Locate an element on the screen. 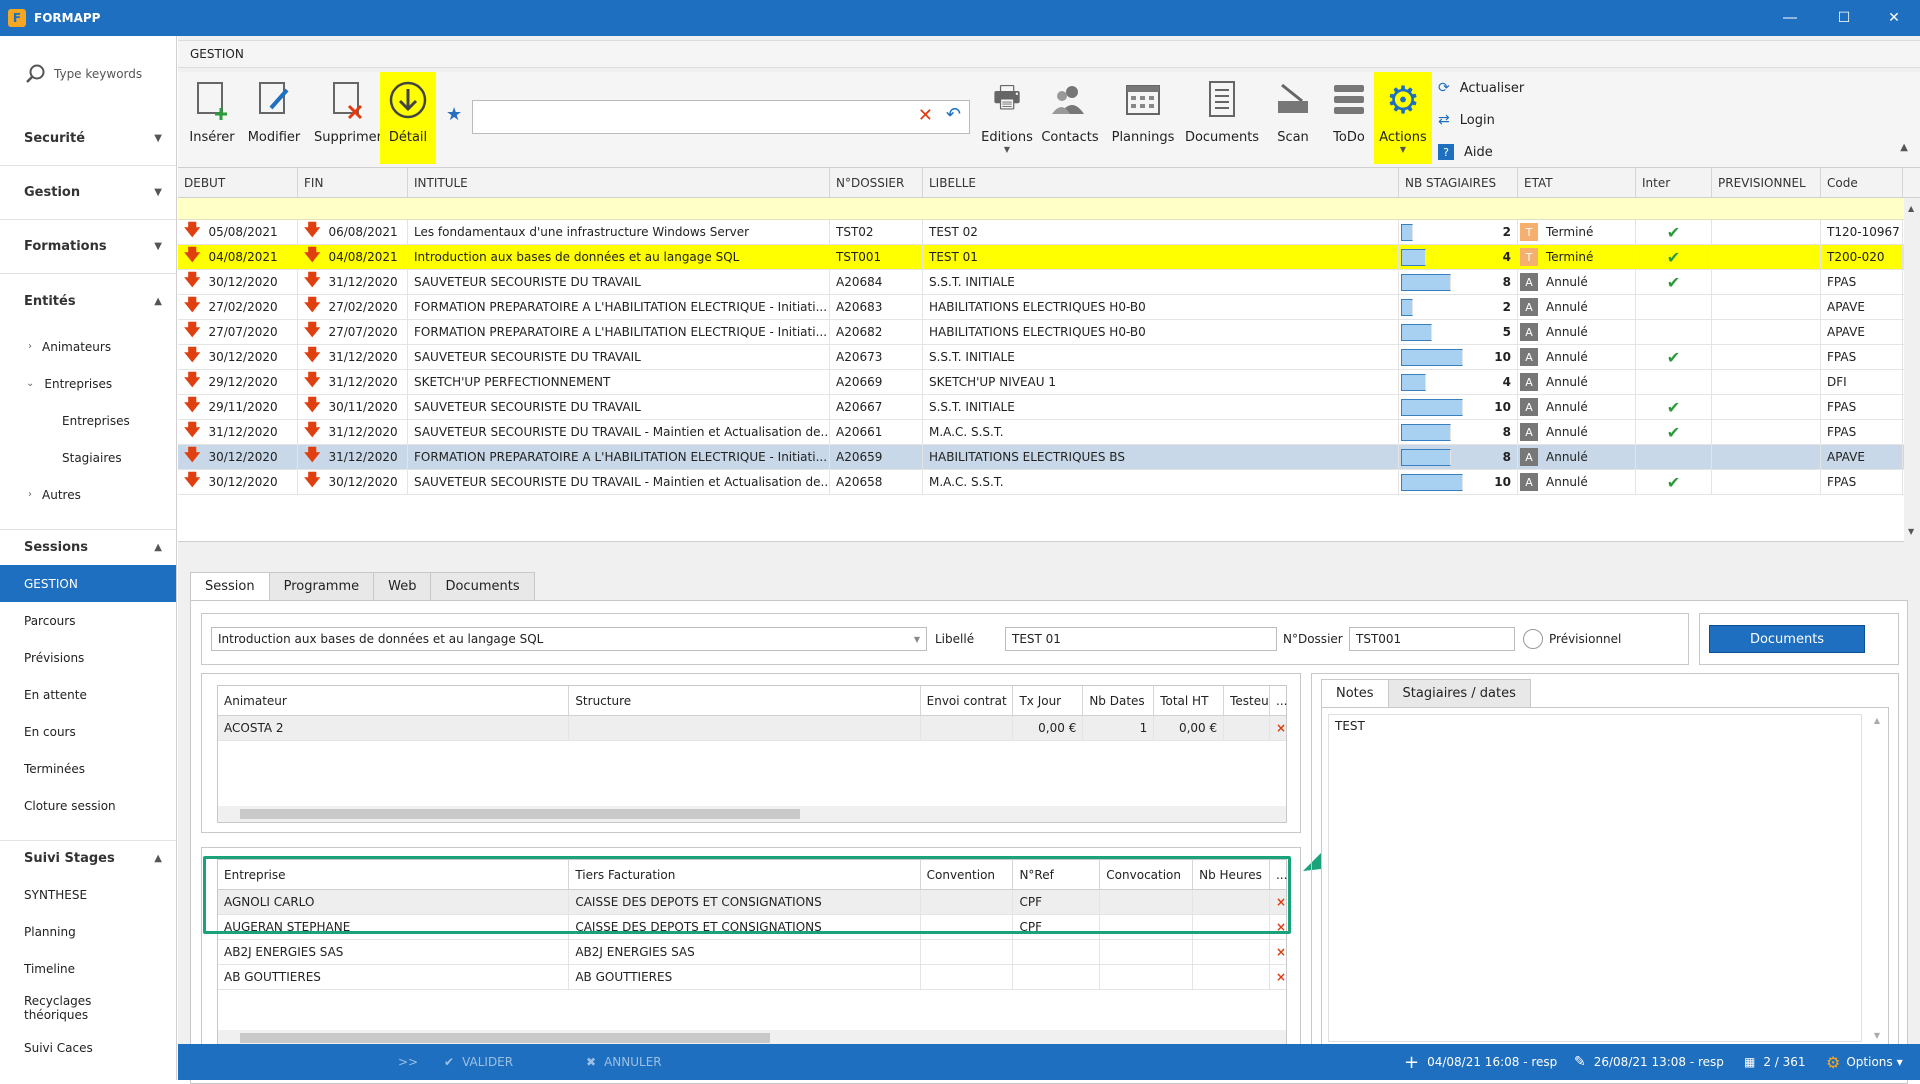 This screenshot has height=1084, width=1920. valider-button: ✔ VALIDER is located at coordinates (478, 1062).